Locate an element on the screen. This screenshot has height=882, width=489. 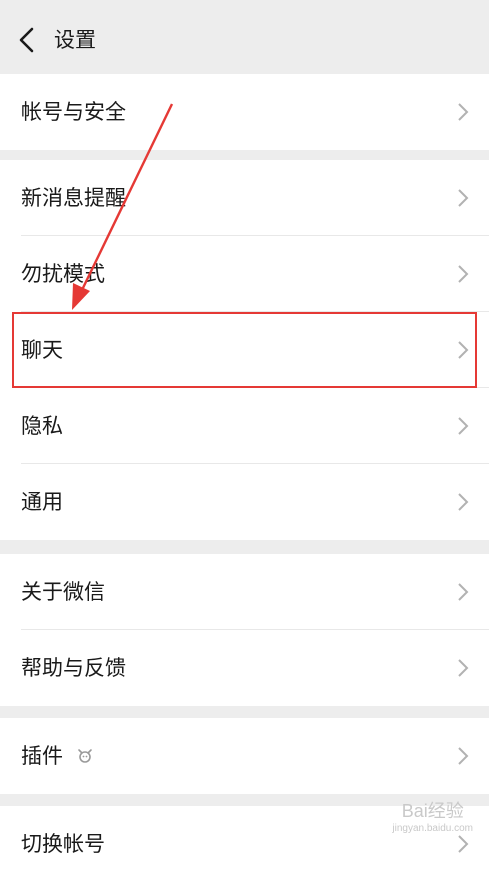
settings-item-about-wechat: 关于微信 is located at coordinates (244, 592).